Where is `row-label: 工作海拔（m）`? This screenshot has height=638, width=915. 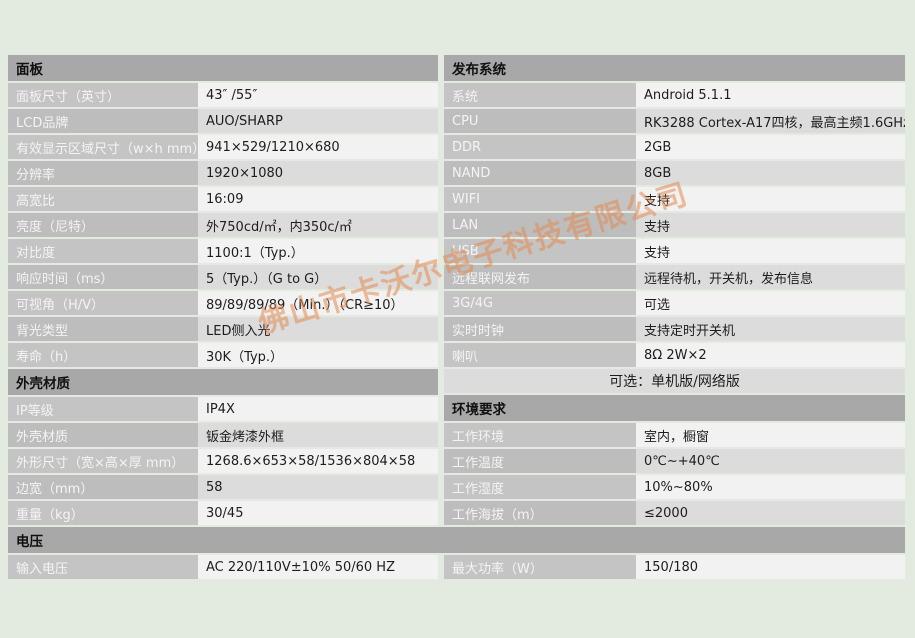 row-label: 工作海拔（m） is located at coordinates (540, 513).